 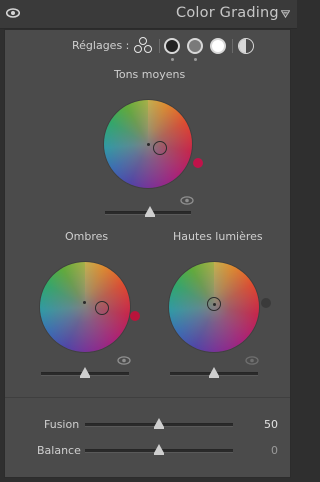 I want to click on midtones-mode-icon, so click(x=195, y=46).